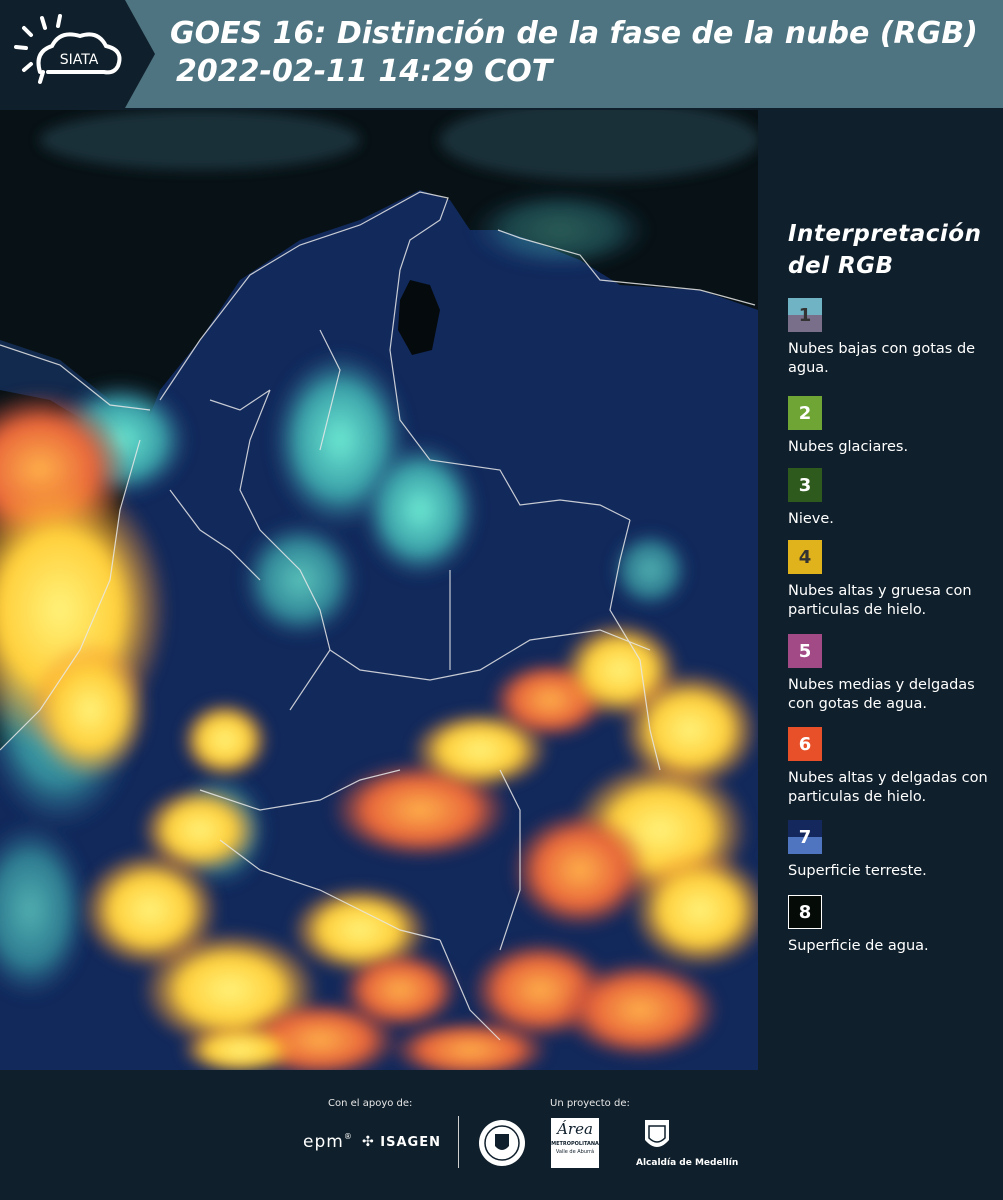 The width and height of the screenshot is (1003, 1200). Describe the element at coordinates (368, 1142) in the screenshot. I see `isagen-icon: ✣` at that location.